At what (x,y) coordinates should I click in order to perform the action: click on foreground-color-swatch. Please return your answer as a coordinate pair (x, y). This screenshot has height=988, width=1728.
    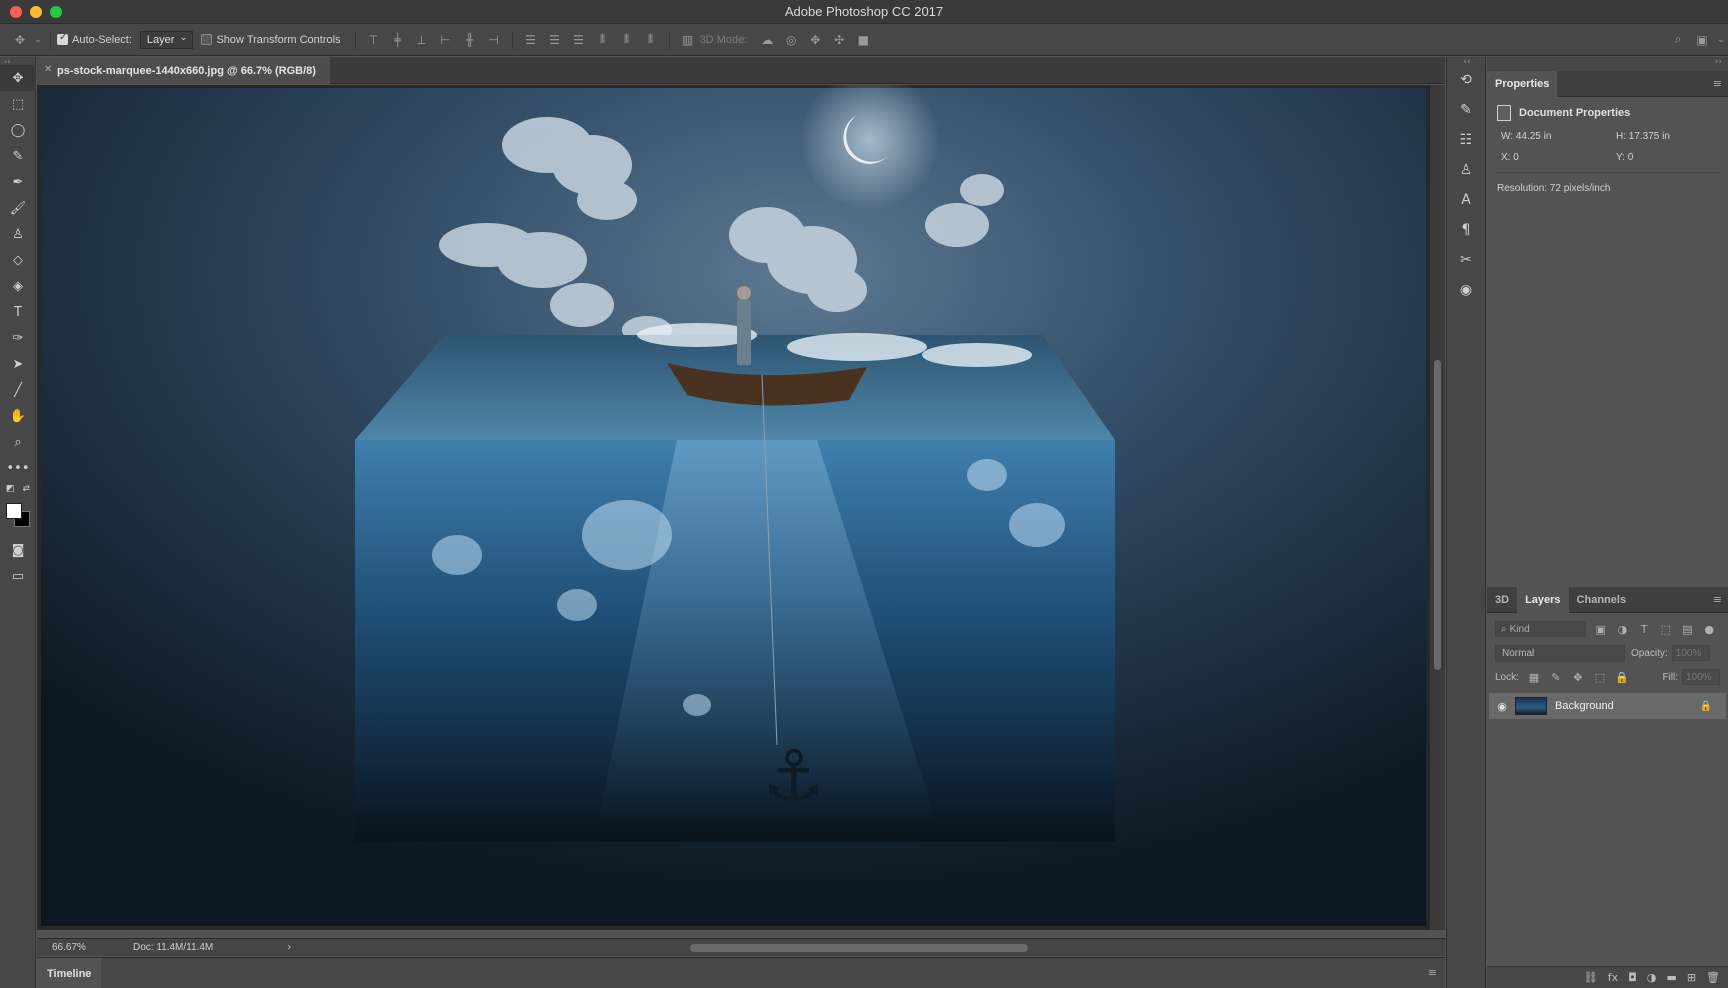
    Looking at the image, I should click on (14, 511).